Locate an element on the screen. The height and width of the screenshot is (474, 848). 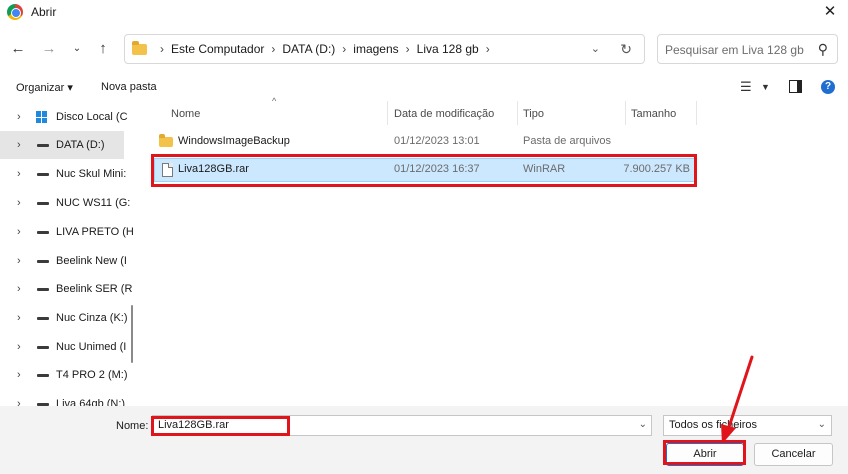
sidebar-item-t4-pro: › T4 PRO 2 (M:) is located at coordinates (64, 375).